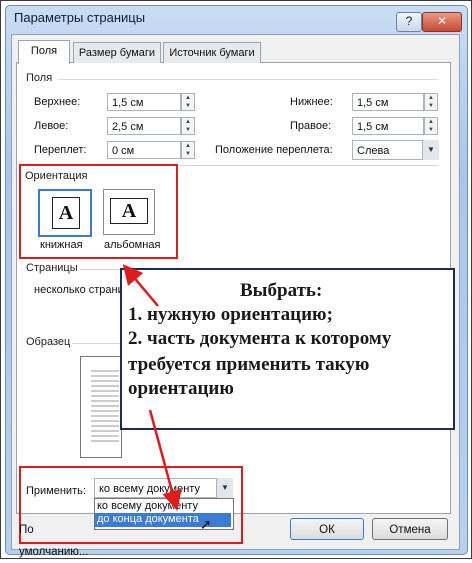 This screenshot has height=563, width=472. Describe the element at coordinates (206, 524) in the screenshot. I see `mouse-cursor-icon: ➚` at that location.